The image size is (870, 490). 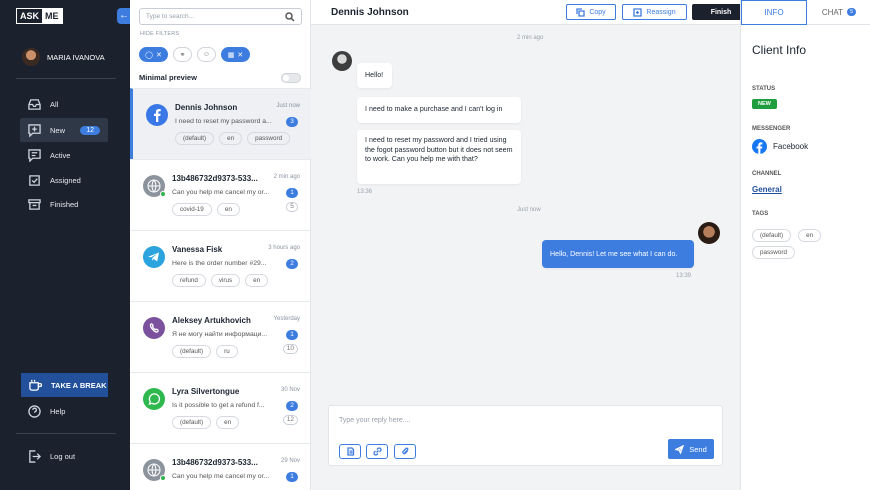 What do you see at coordinates (290, 420) in the screenshot?
I see `total-count: 12` at bounding box center [290, 420].